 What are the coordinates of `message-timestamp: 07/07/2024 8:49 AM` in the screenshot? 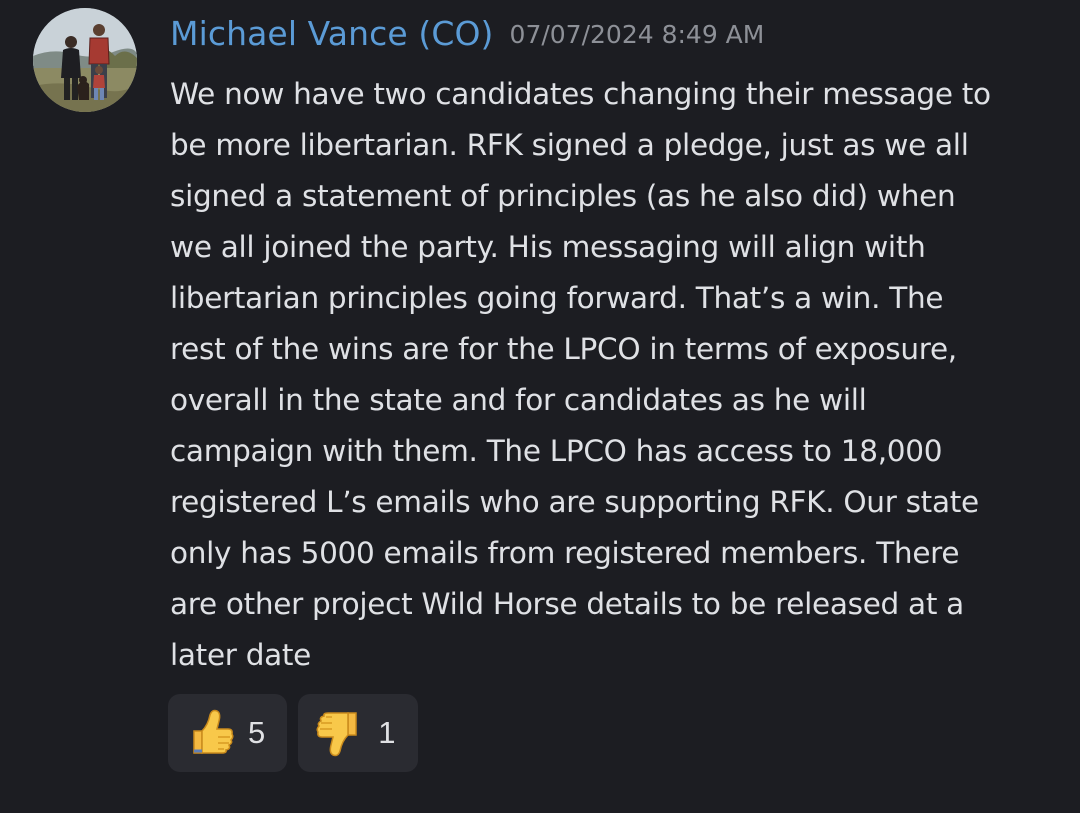 It's located at (637, 34).